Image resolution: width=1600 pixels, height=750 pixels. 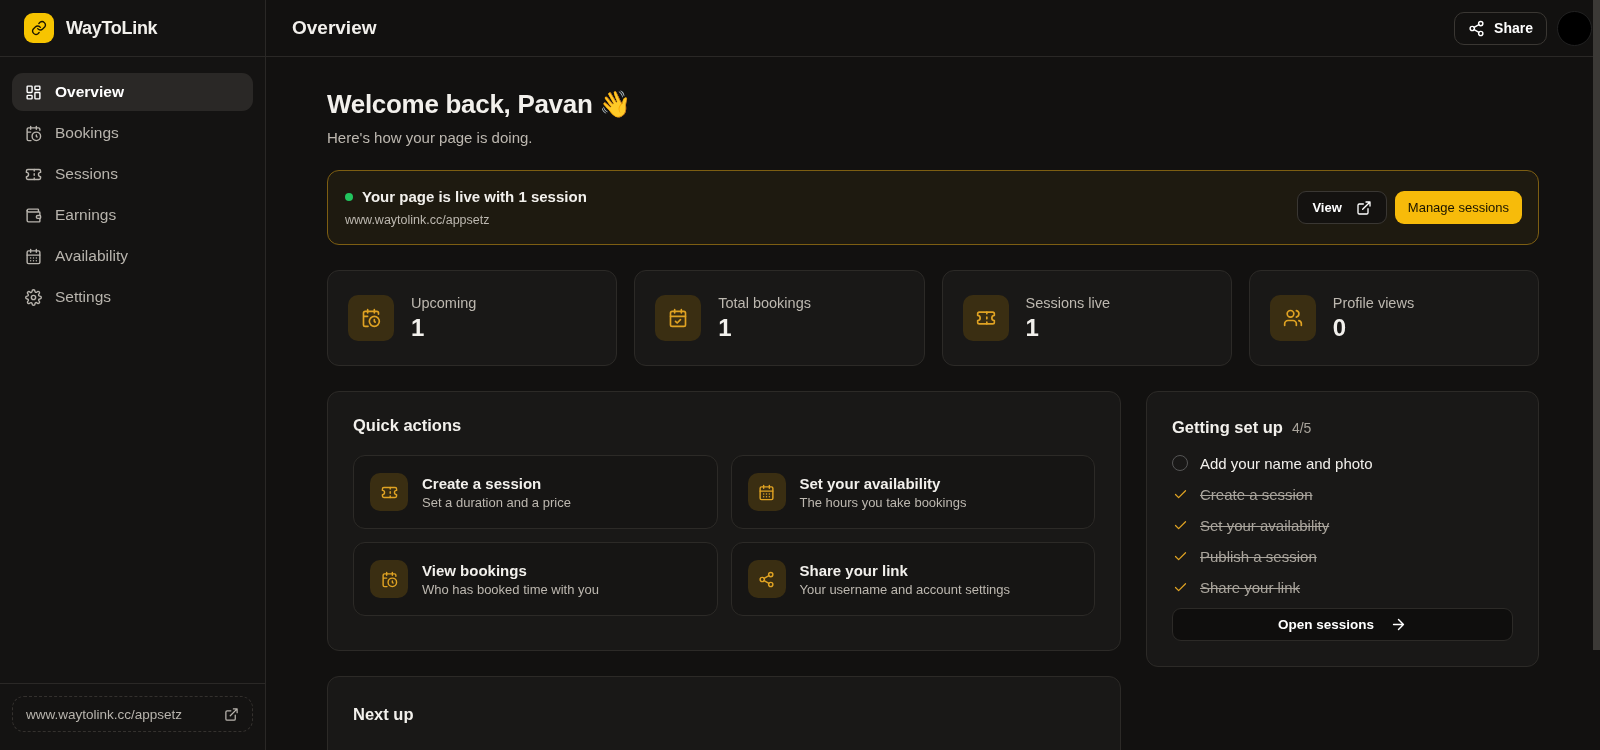 What do you see at coordinates (1373, 302) in the screenshot?
I see `stat-label: Profile views` at bounding box center [1373, 302].